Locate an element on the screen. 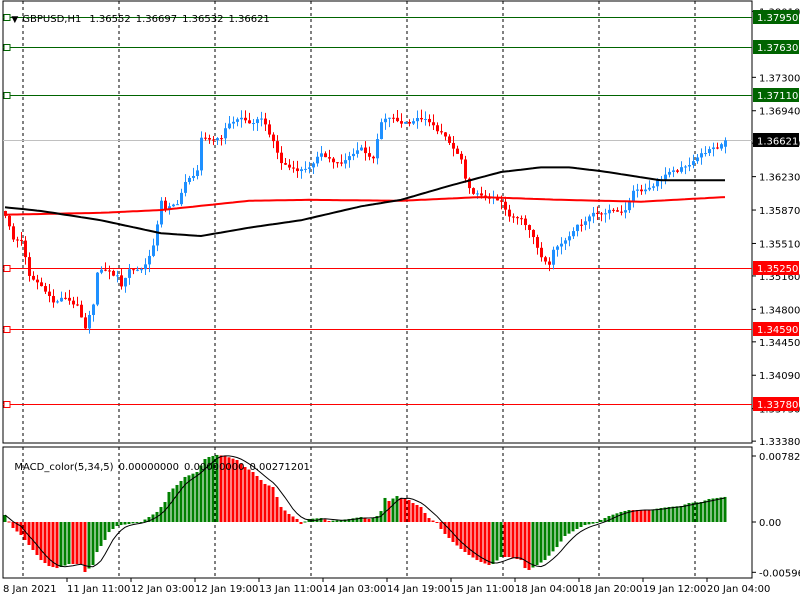 Image resolution: width=800 pixels, height=600 pixels. macd-value-1: 0.00000000 is located at coordinates (149, 467).